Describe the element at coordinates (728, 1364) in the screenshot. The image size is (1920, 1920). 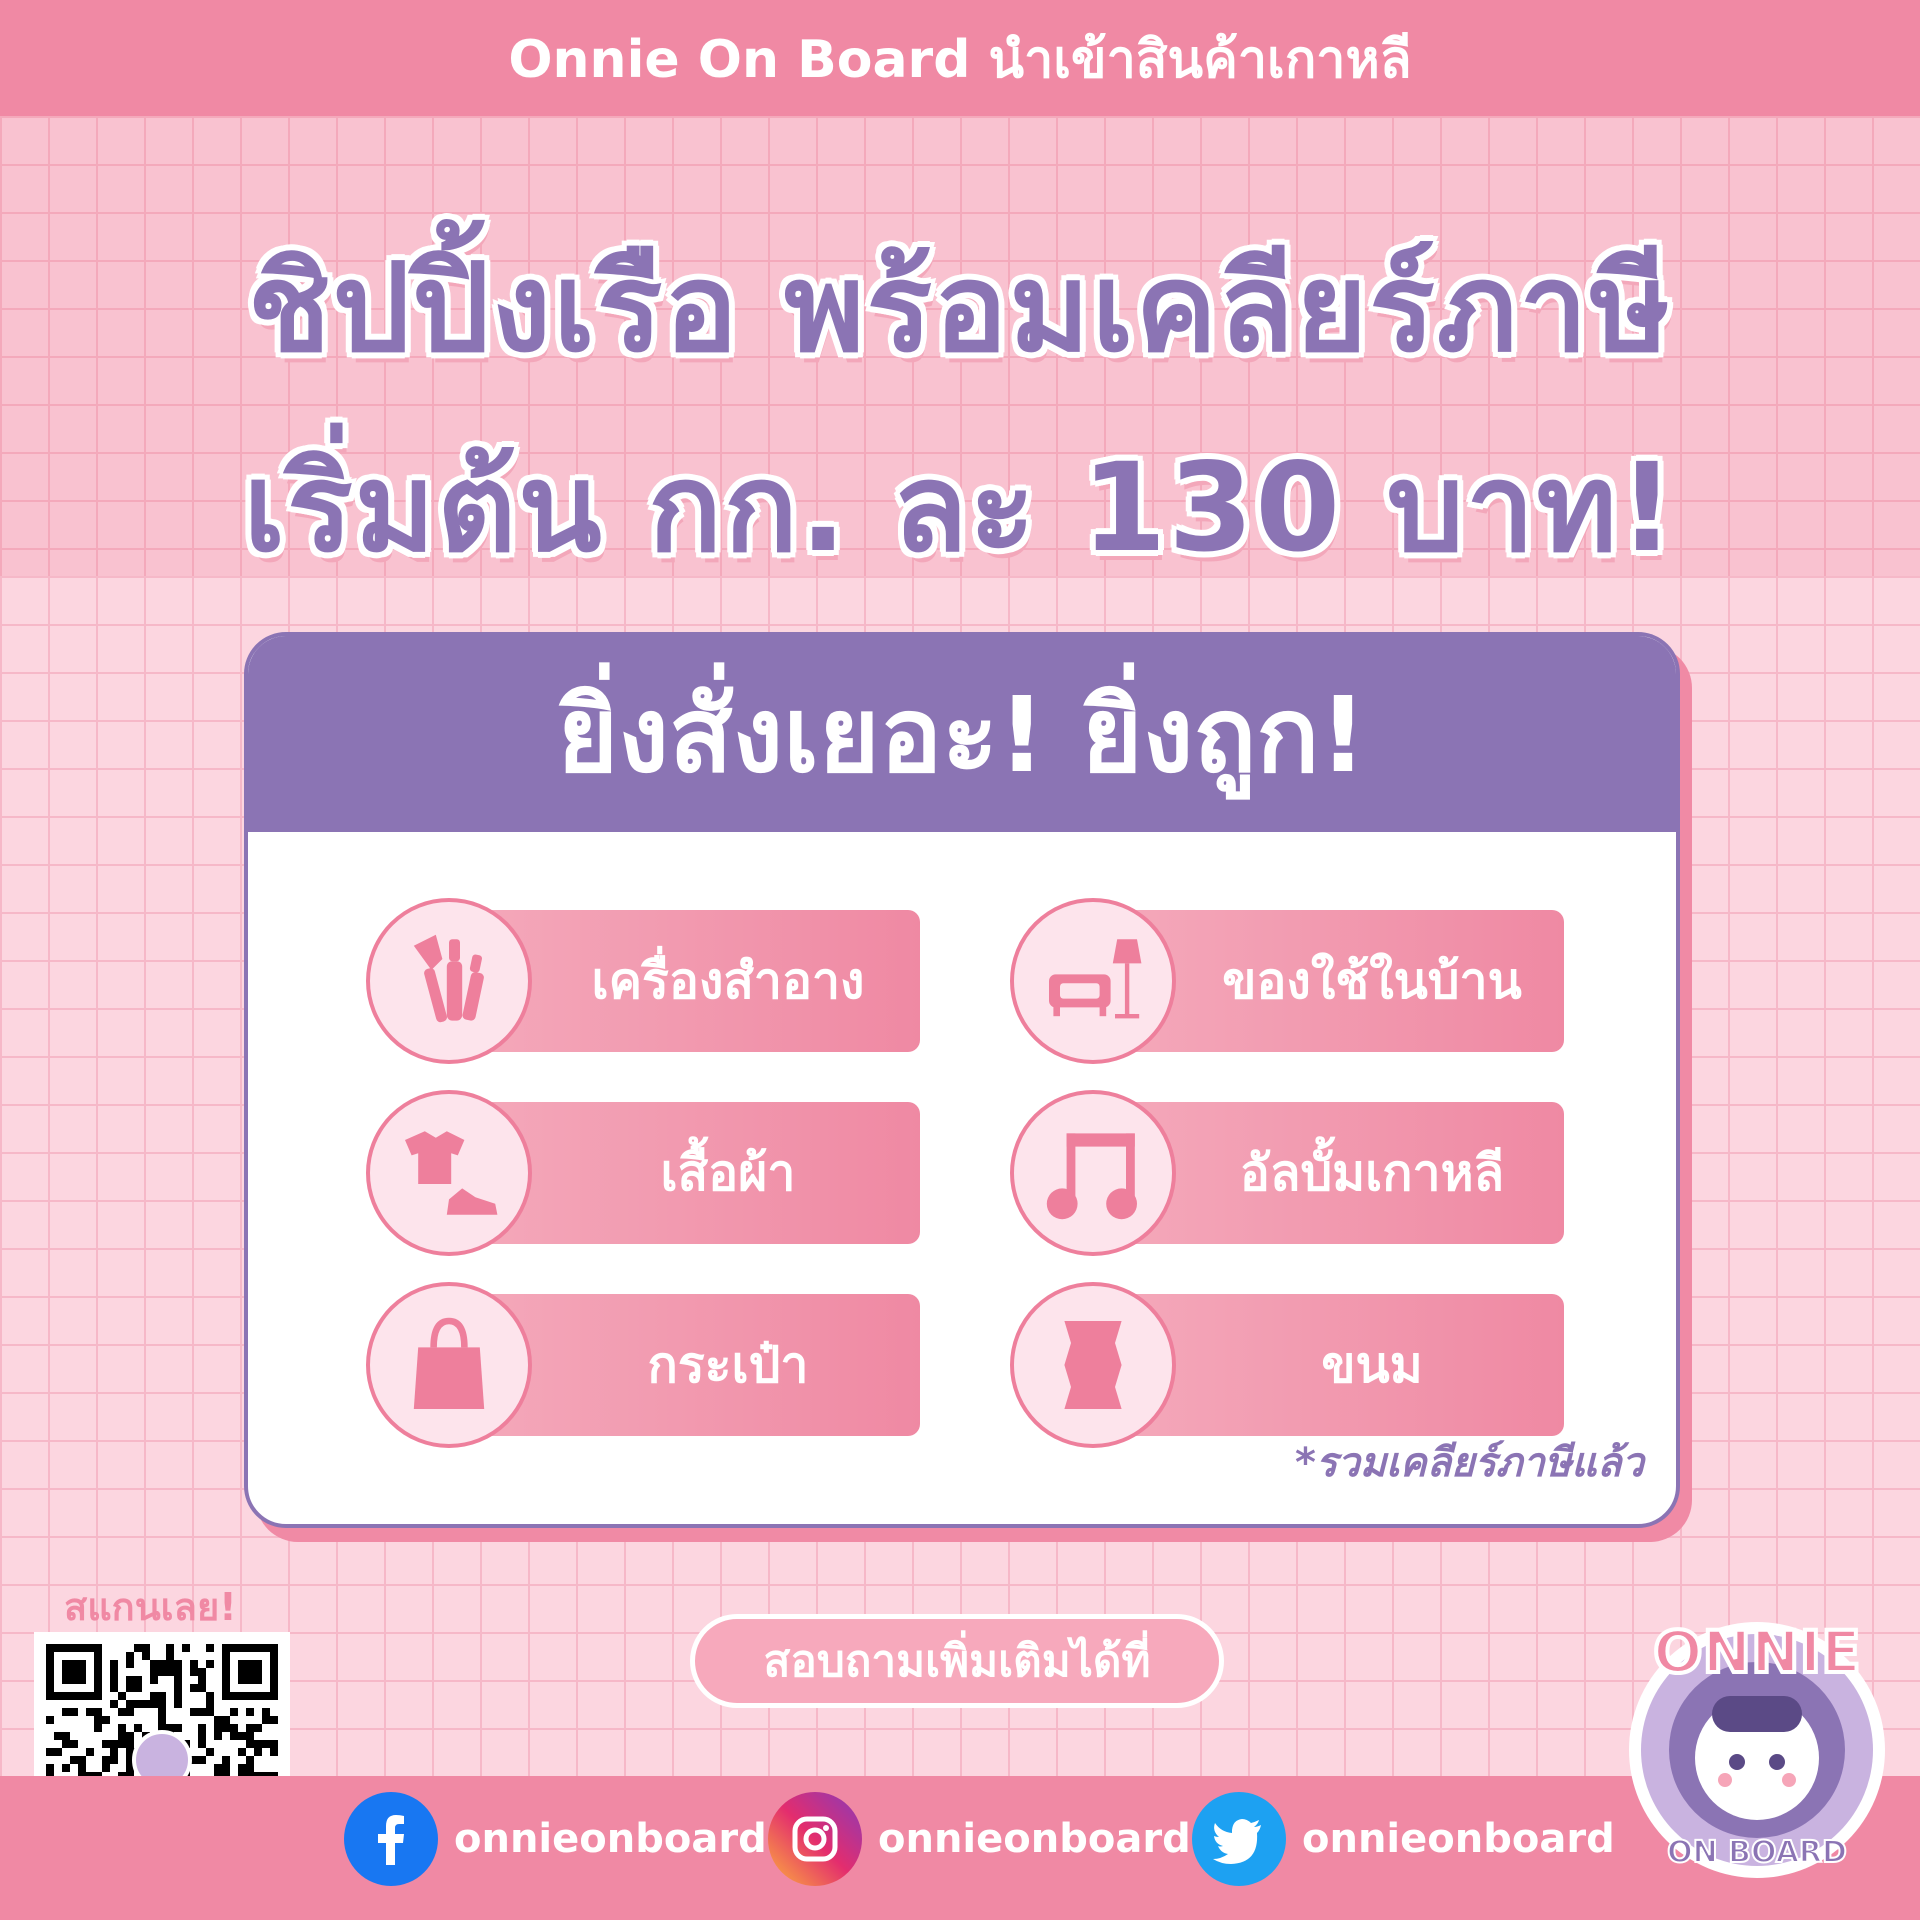
I see `category-label: กระเป๋า` at that location.